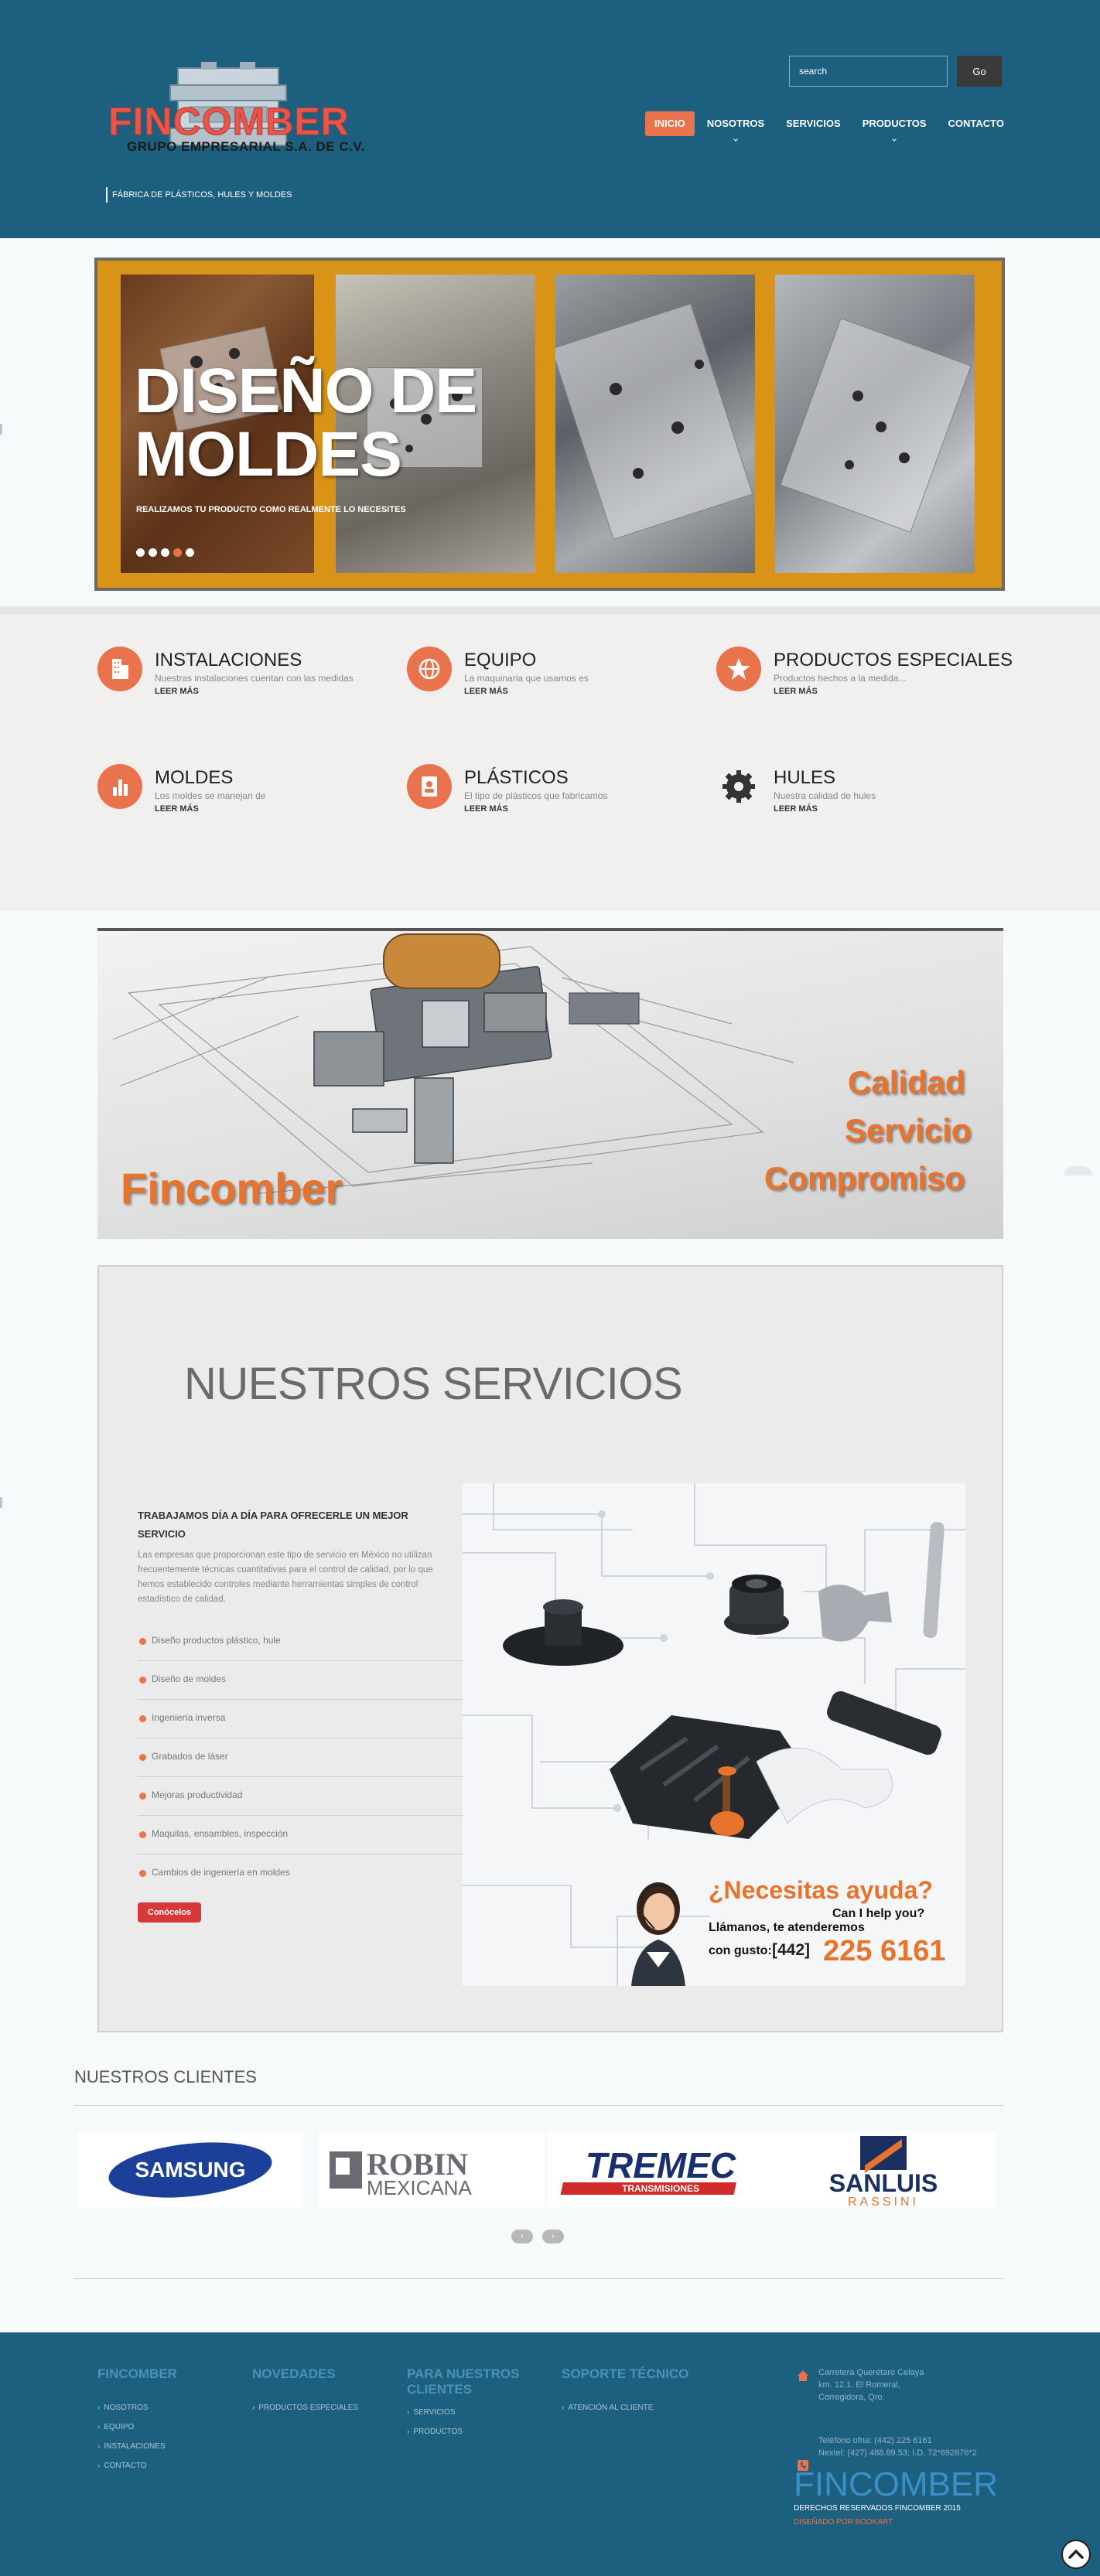 This screenshot has height=2576, width=1100. What do you see at coordinates (476, 2432) in the screenshot?
I see `footer-link: PRODUCTOS` at bounding box center [476, 2432].